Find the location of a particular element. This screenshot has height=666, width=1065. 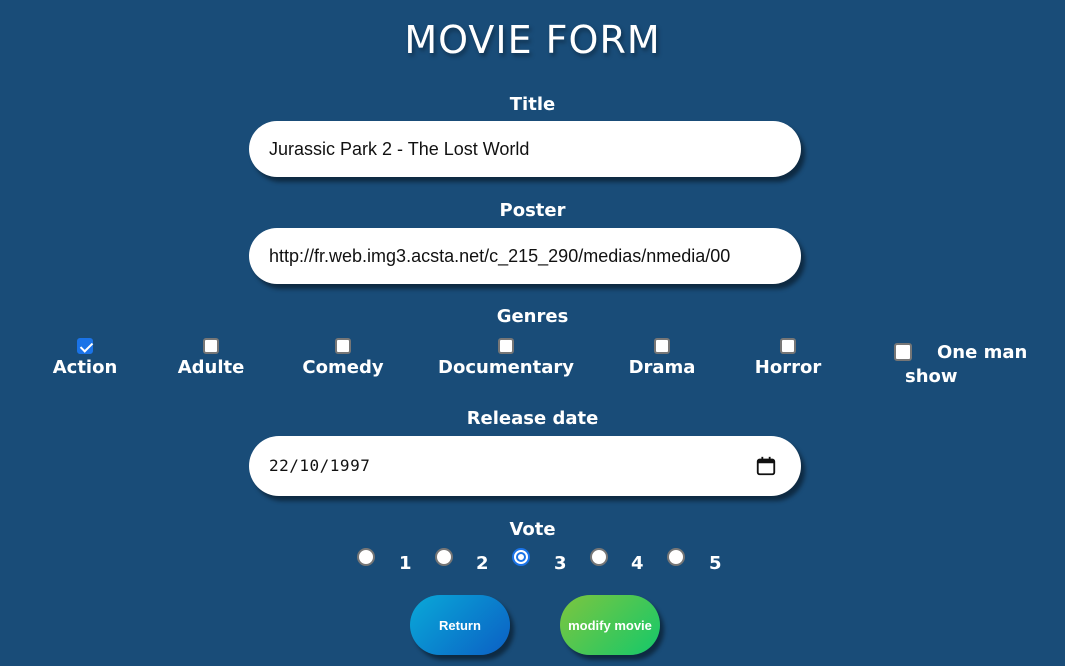

release-date-input: 22/10/1997 is located at coordinates (525, 466).